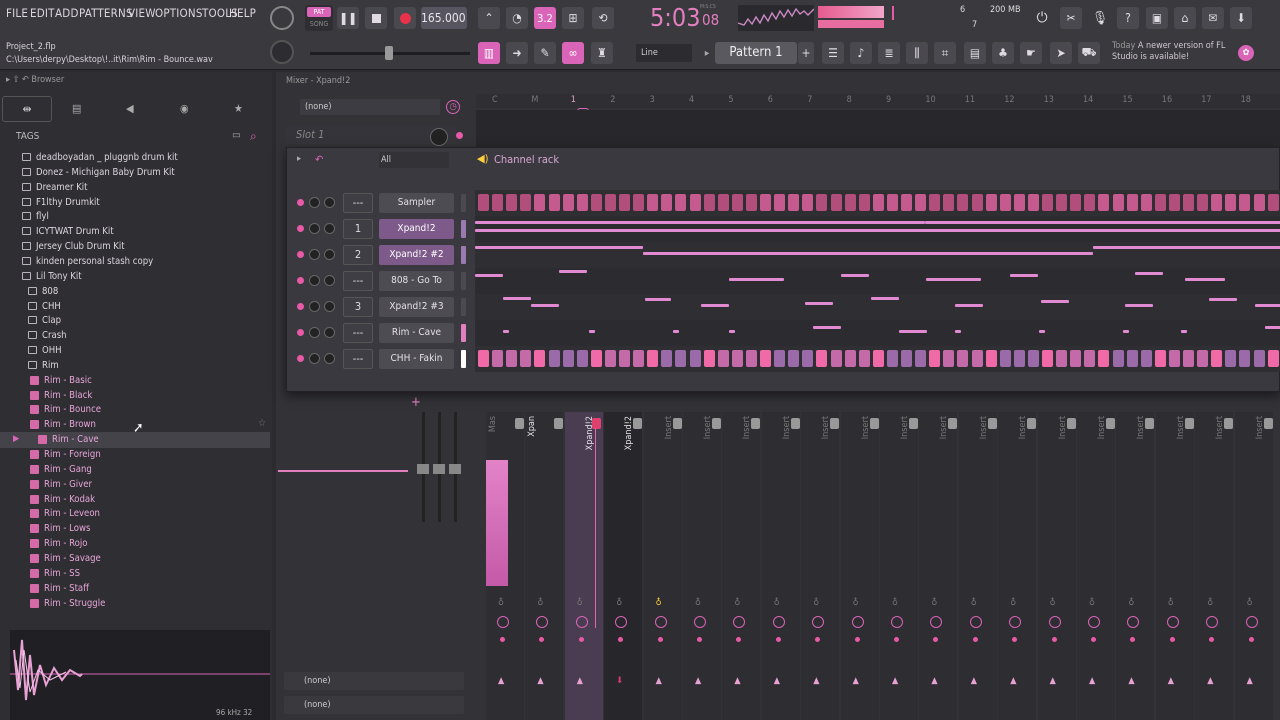 This screenshot has width=1280, height=720. I want to click on snap-select: Line, so click(664, 53).